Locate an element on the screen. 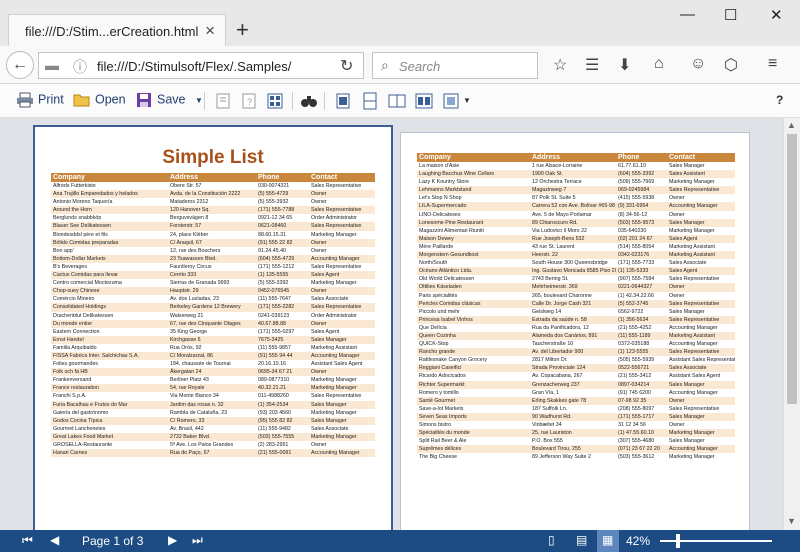 The image size is (800, 552). company-cell: Romero y tomillo is located at coordinates (439, 392).